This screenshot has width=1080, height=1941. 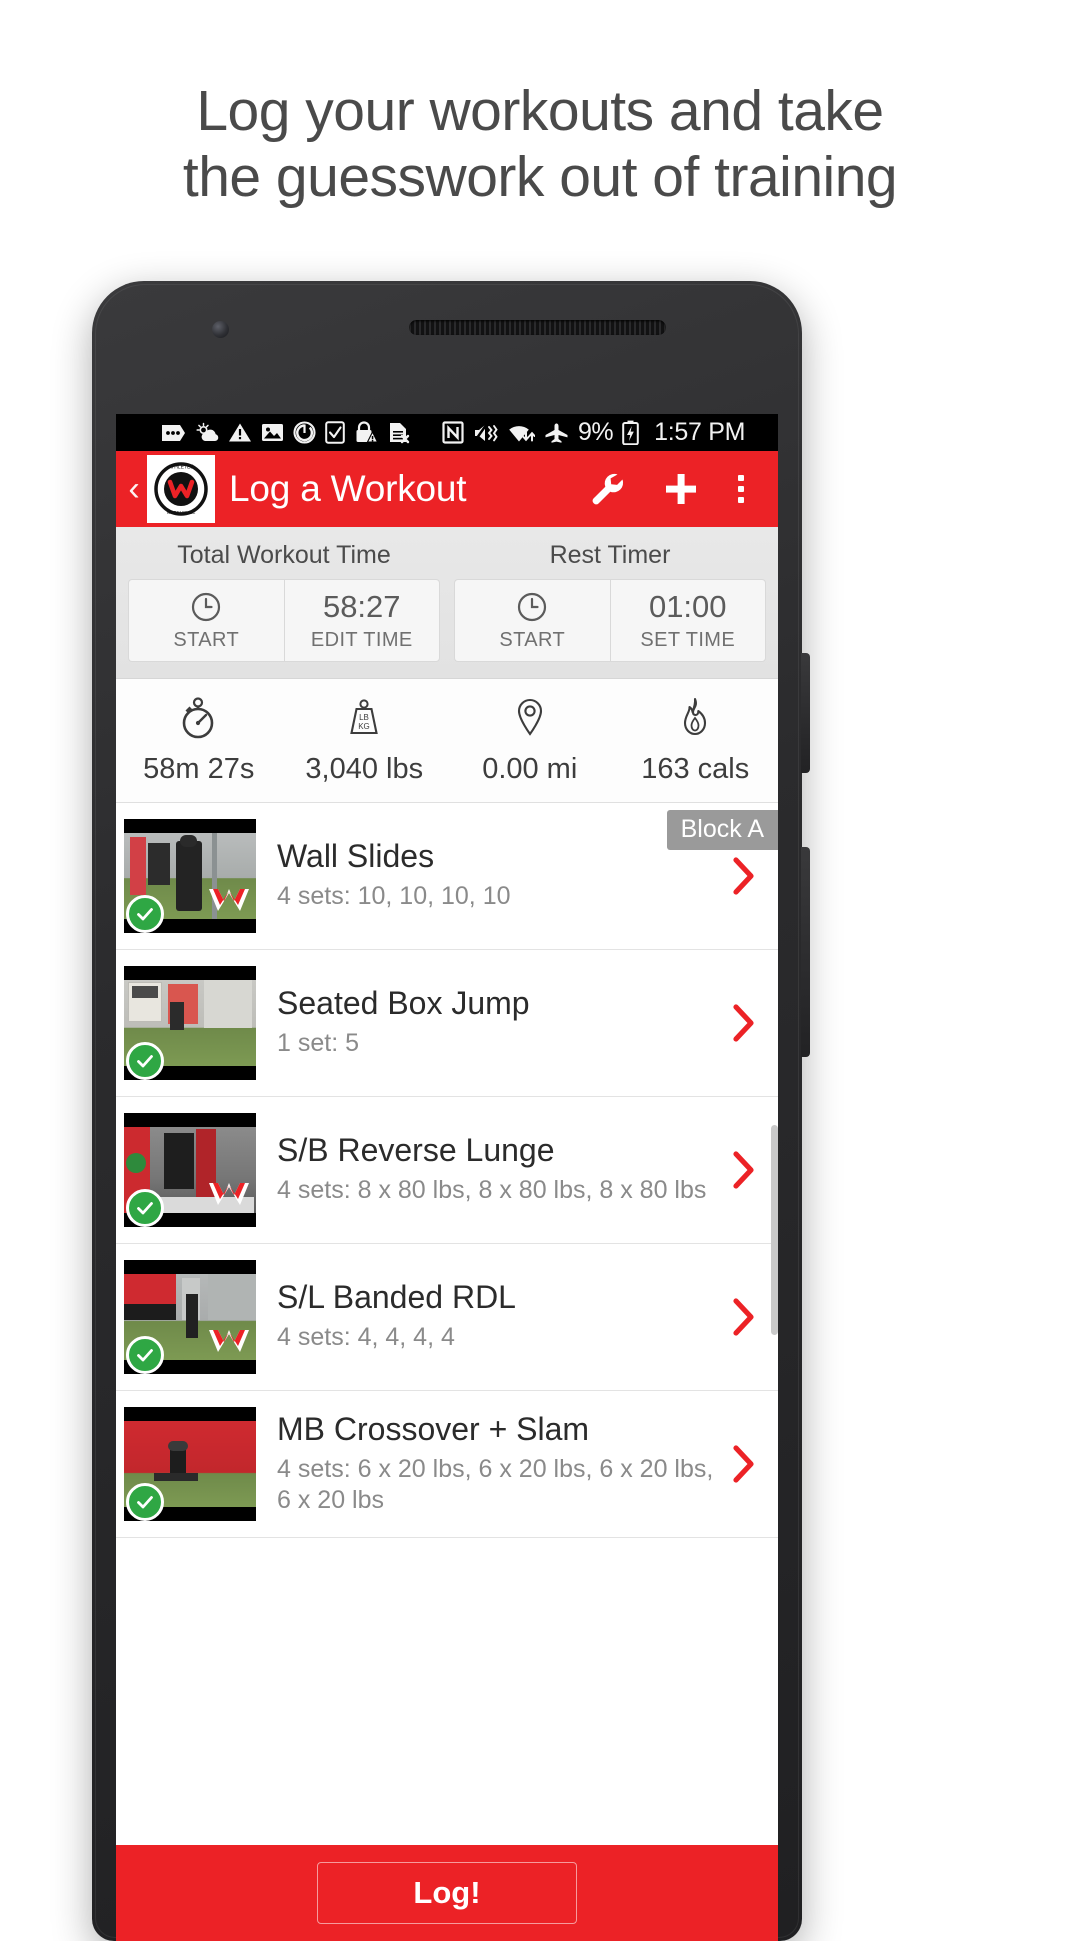 I want to click on total-workout-start-button: START, so click(x=206, y=620).